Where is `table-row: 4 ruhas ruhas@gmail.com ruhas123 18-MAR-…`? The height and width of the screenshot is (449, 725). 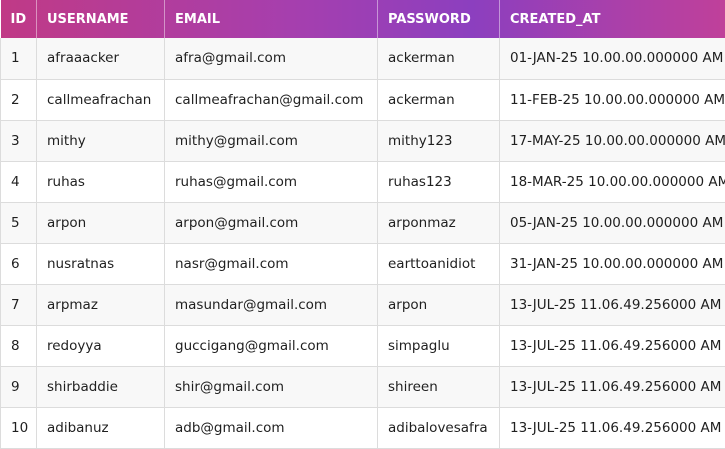 table-row: 4 ruhas ruhas@gmail.com ruhas123 18-MAR-… is located at coordinates (362, 182).